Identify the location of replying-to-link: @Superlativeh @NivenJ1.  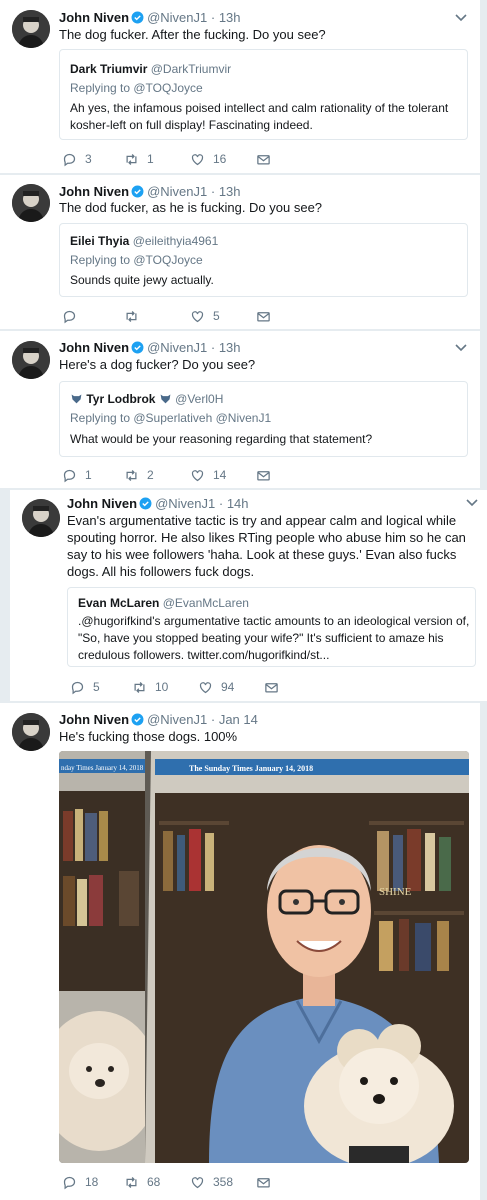
(202, 418).